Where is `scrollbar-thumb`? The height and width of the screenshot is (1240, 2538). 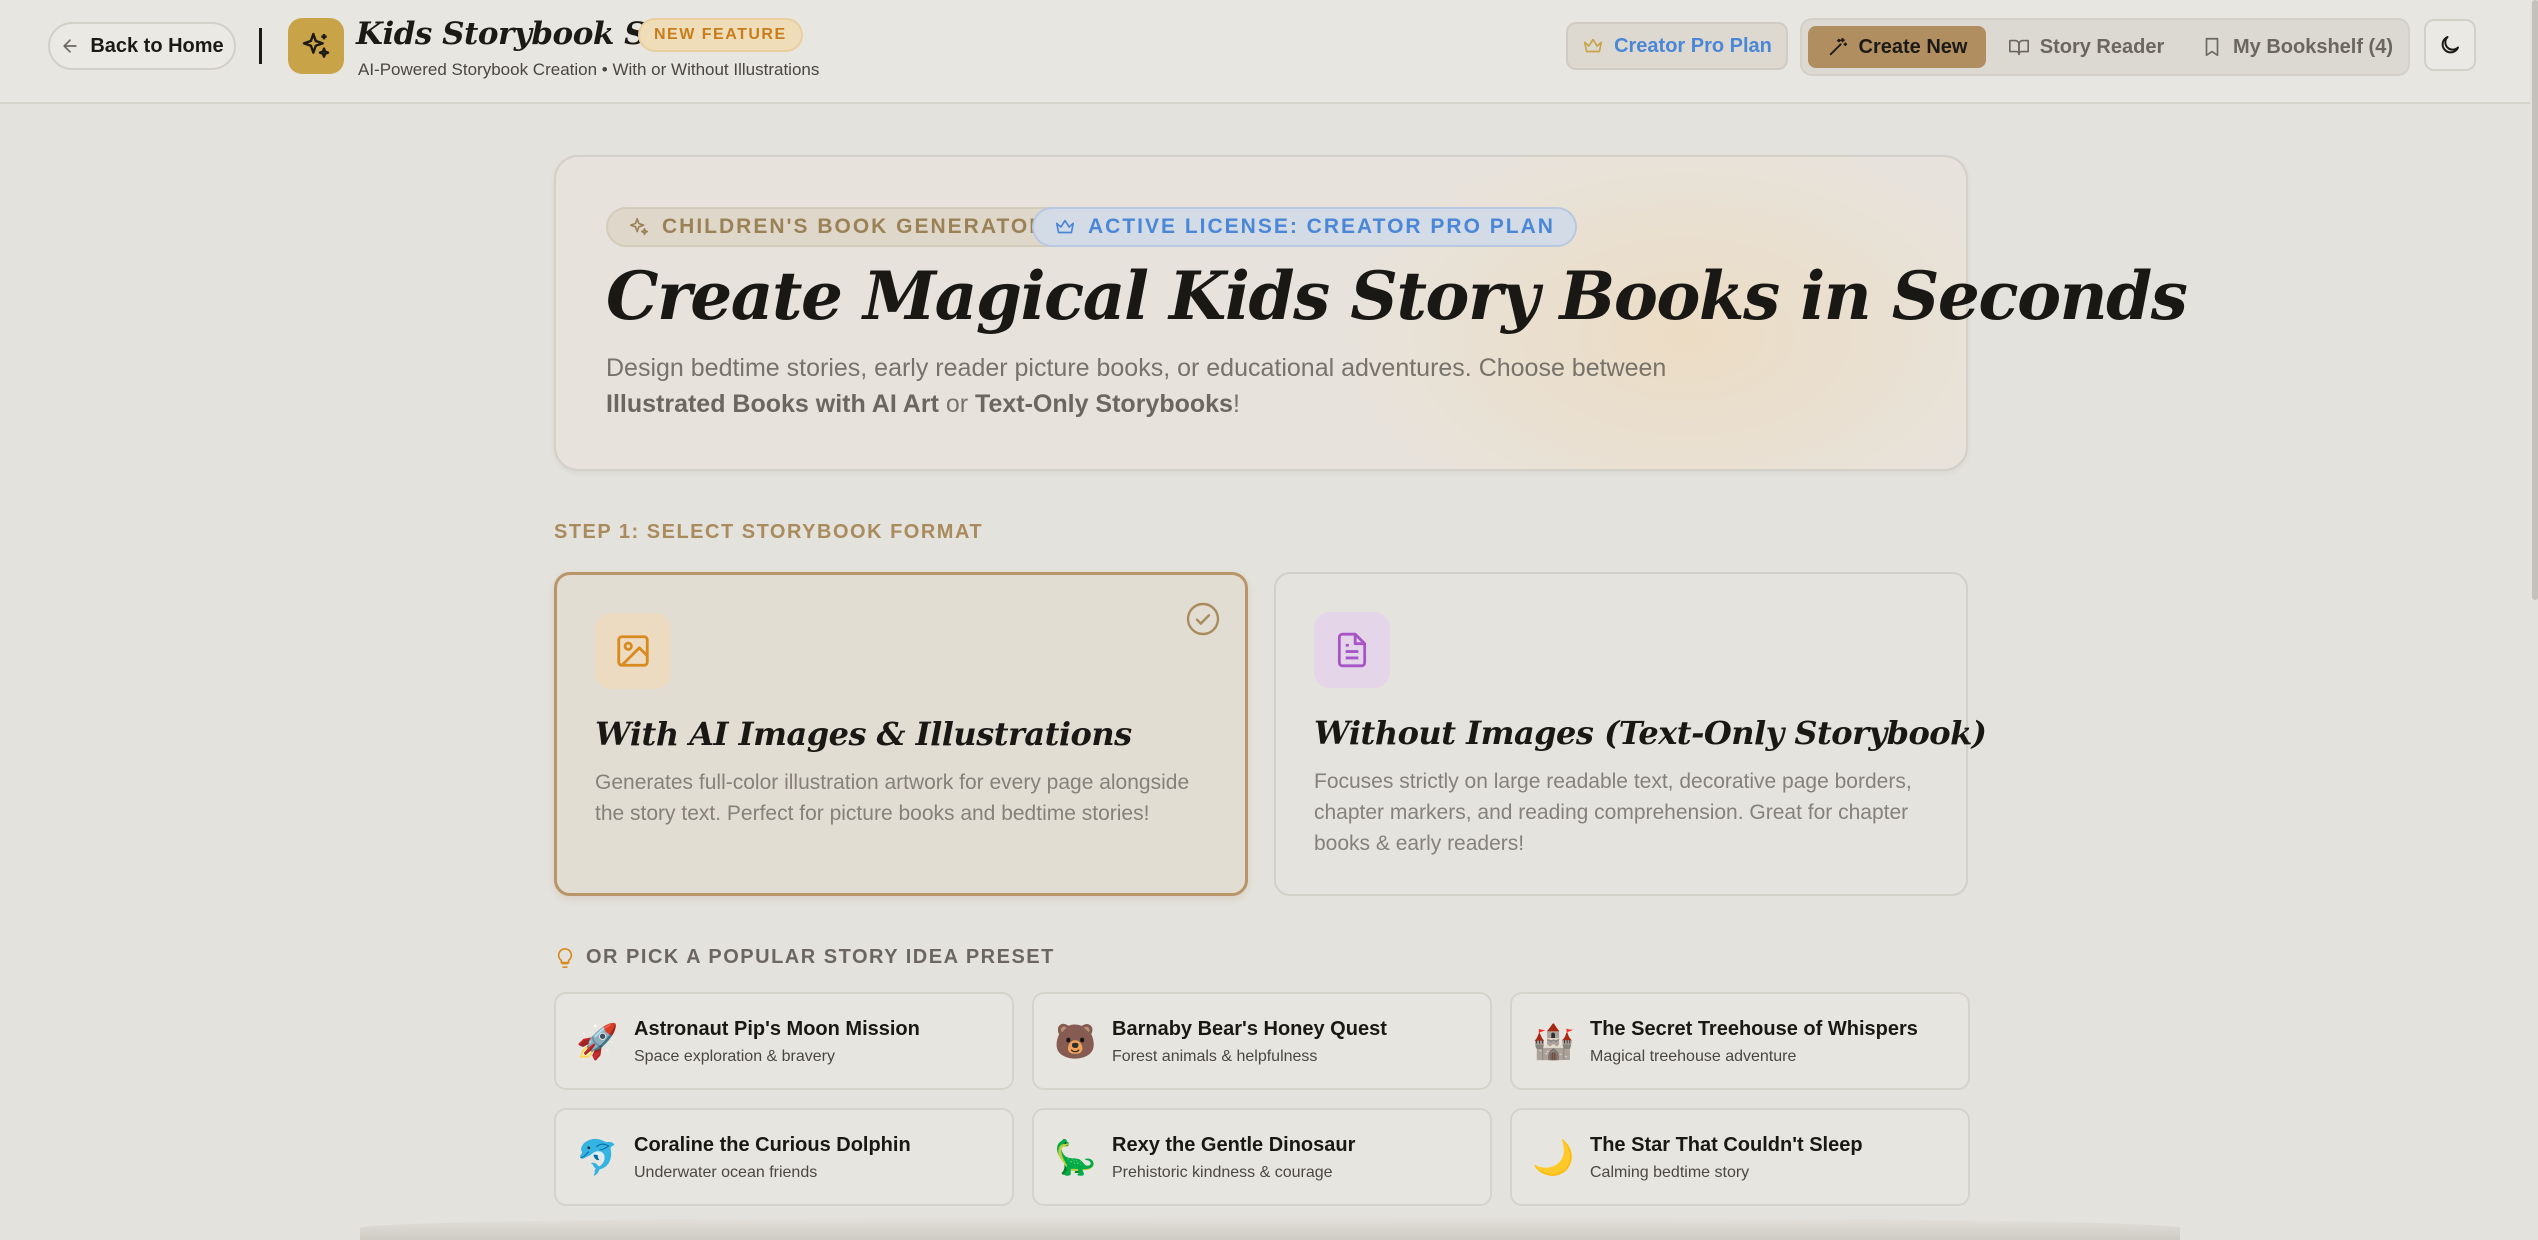 scrollbar-thumb is located at coordinates (2535, 300).